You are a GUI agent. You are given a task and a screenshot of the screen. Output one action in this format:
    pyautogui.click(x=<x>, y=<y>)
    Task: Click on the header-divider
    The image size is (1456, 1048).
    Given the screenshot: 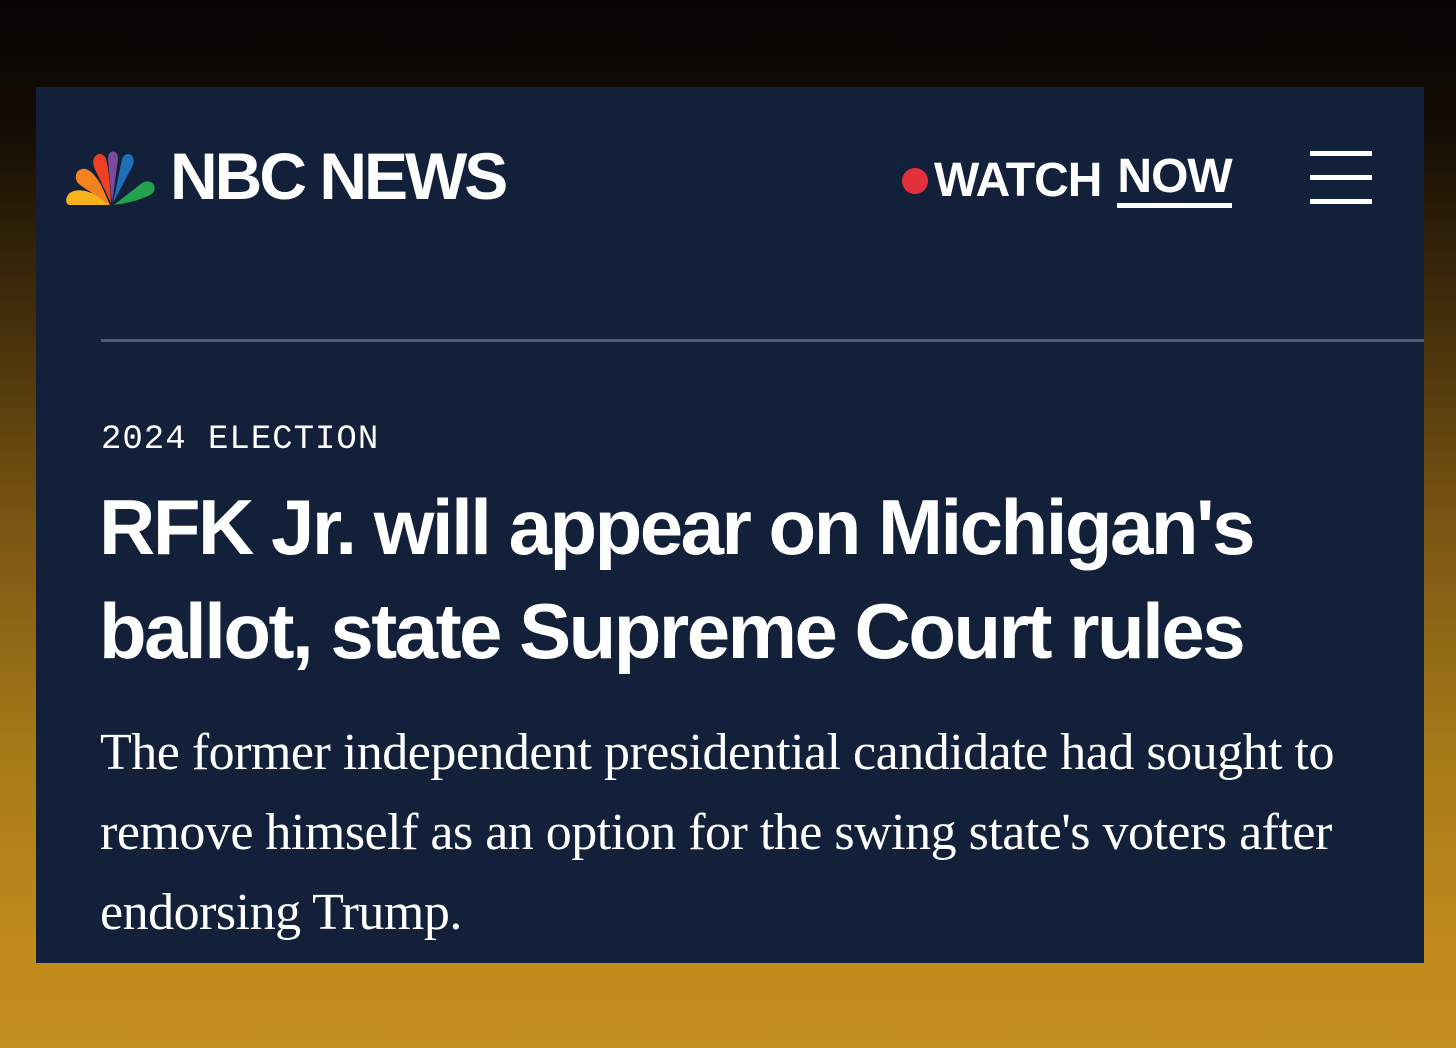 What is the action you would take?
    pyautogui.click(x=762, y=340)
    